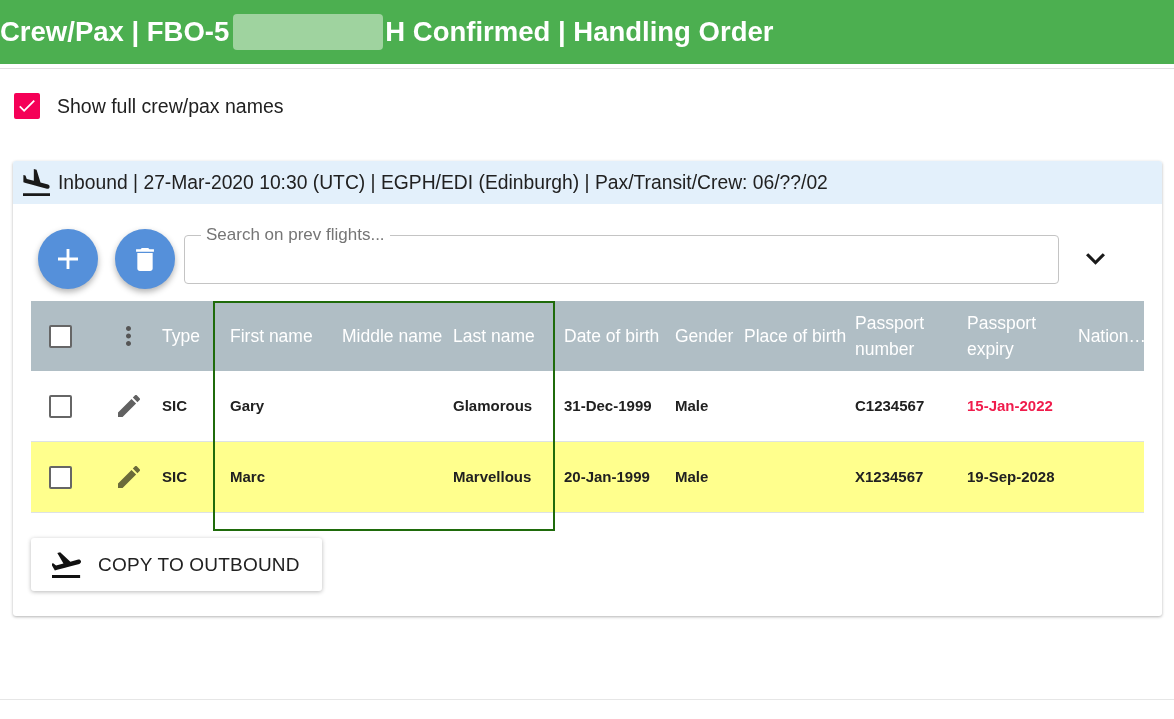 This screenshot has height=719, width=1174. Describe the element at coordinates (708, 336) in the screenshot. I see `column-header: Gender` at that location.